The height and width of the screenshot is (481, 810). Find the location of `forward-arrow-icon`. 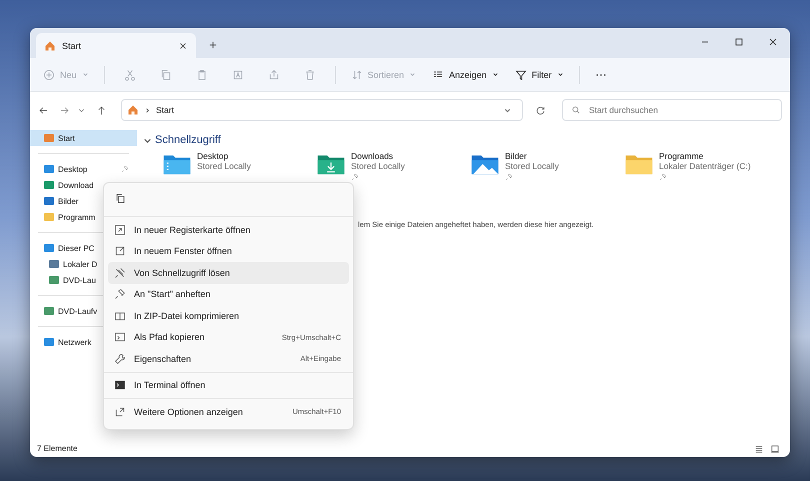

forward-arrow-icon is located at coordinates (64, 110).